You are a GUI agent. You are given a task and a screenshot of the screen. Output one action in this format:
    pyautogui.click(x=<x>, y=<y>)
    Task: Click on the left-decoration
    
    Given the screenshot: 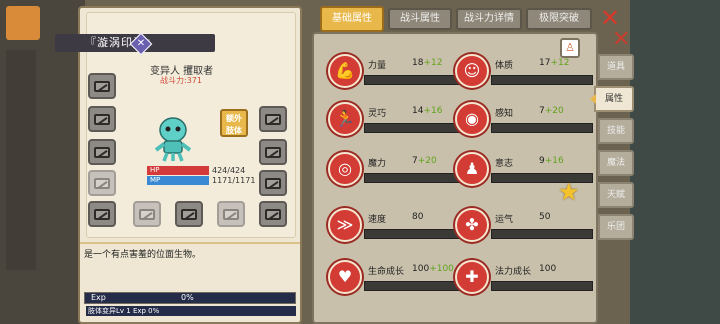 What is the action you would take?
    pyautogui.click(x=21, y=160)
    